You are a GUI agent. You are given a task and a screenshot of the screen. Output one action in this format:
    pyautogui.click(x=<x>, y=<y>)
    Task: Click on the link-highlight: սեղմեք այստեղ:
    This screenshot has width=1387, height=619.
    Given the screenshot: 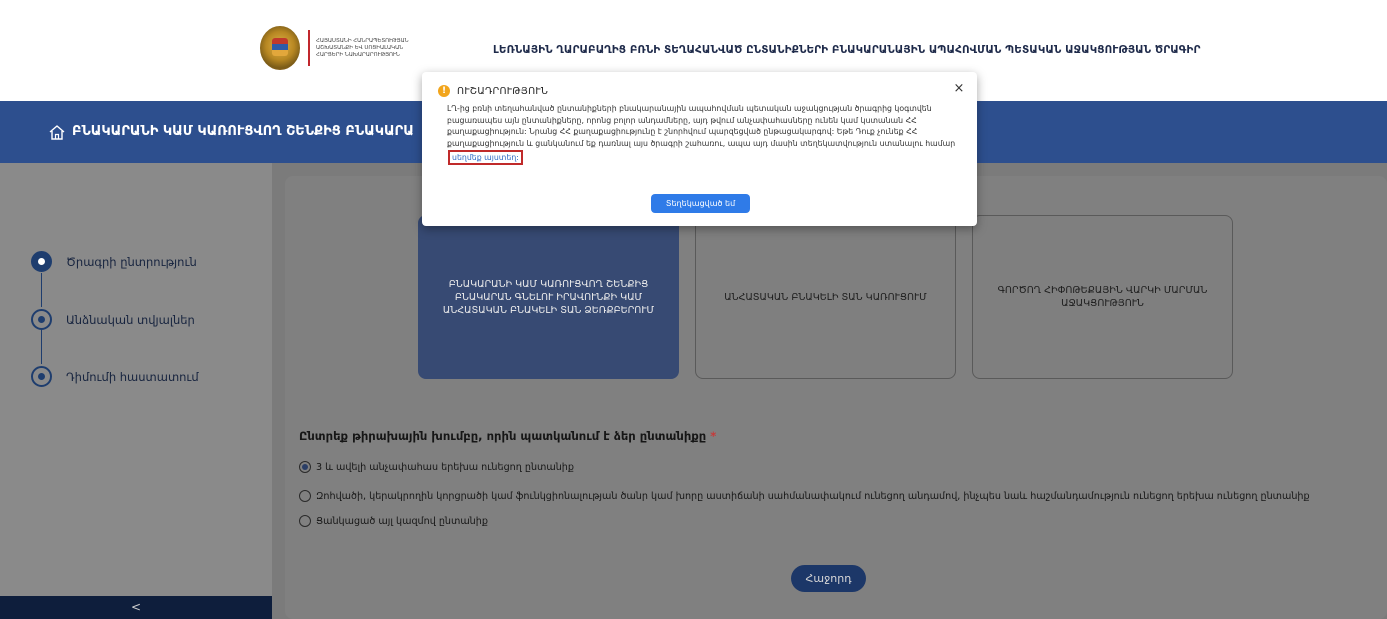 What is the action you would take?
    pyautogui.click(x=485, y=157)
    